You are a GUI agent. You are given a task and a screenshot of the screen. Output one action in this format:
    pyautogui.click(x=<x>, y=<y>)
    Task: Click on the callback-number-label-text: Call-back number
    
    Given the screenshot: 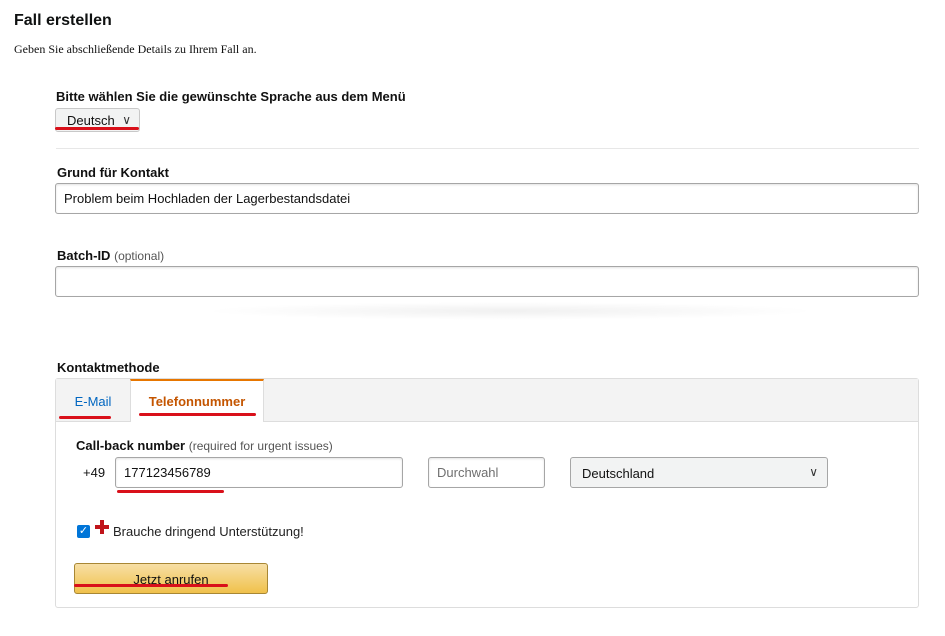 What is the action you would take?
    pyautogui.click(x=131, y=445)
    